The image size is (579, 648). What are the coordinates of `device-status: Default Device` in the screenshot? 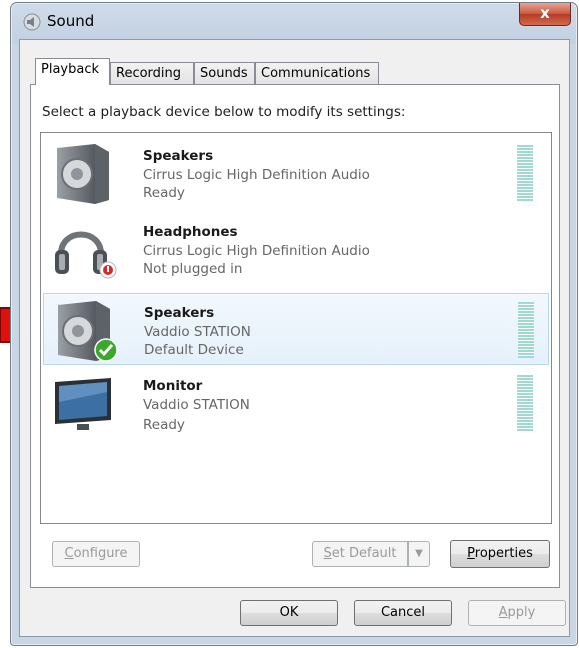 It's located at (194, 350).